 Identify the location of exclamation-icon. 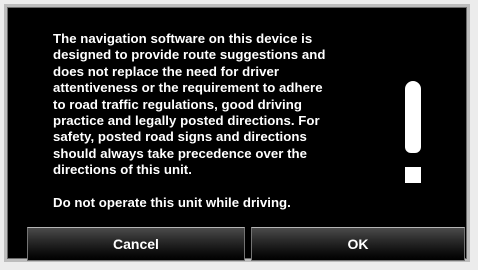
(413, 136).